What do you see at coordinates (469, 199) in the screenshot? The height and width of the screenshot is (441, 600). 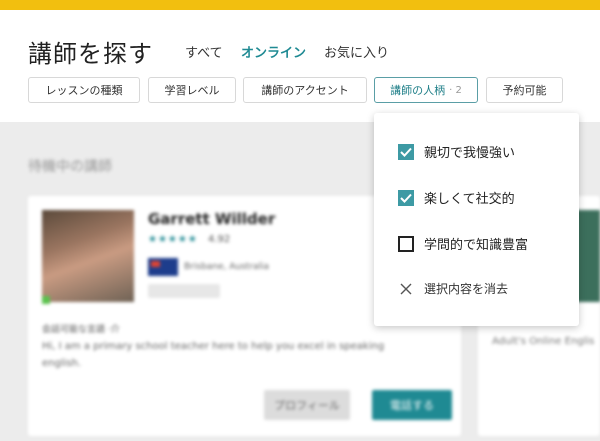 I see `option-label: 楽しくて社交的` at bounding box center [469, 199].